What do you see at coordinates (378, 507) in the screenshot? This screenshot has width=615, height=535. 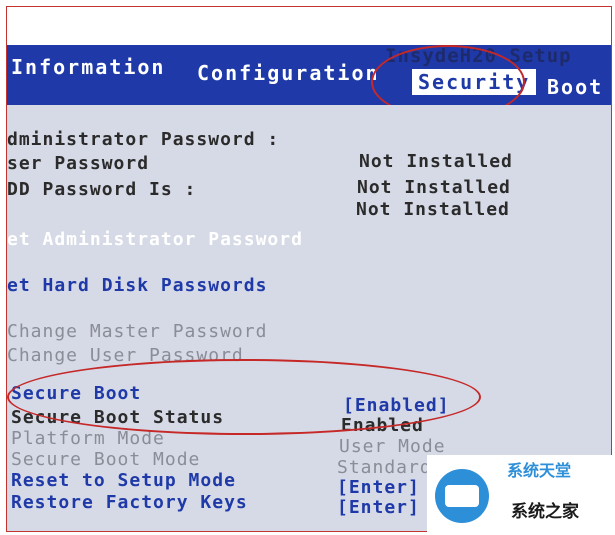 I see `restore-factory-keys-value: [Enter]` at bounding box center [378, 507].